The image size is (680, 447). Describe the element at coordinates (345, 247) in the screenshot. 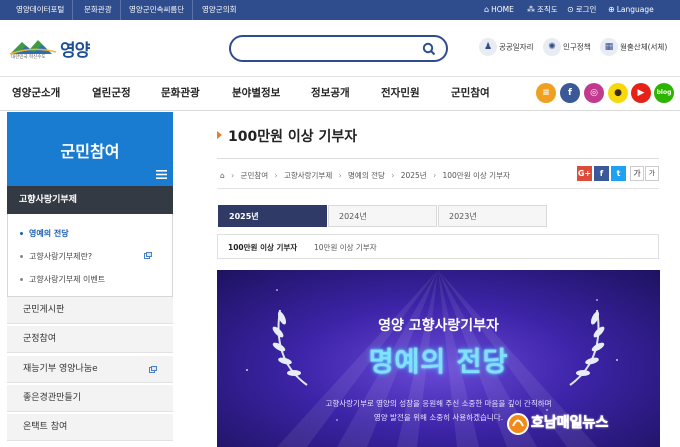

I see `subtab-over-100k: 10만원 이상 기부자` at that location.